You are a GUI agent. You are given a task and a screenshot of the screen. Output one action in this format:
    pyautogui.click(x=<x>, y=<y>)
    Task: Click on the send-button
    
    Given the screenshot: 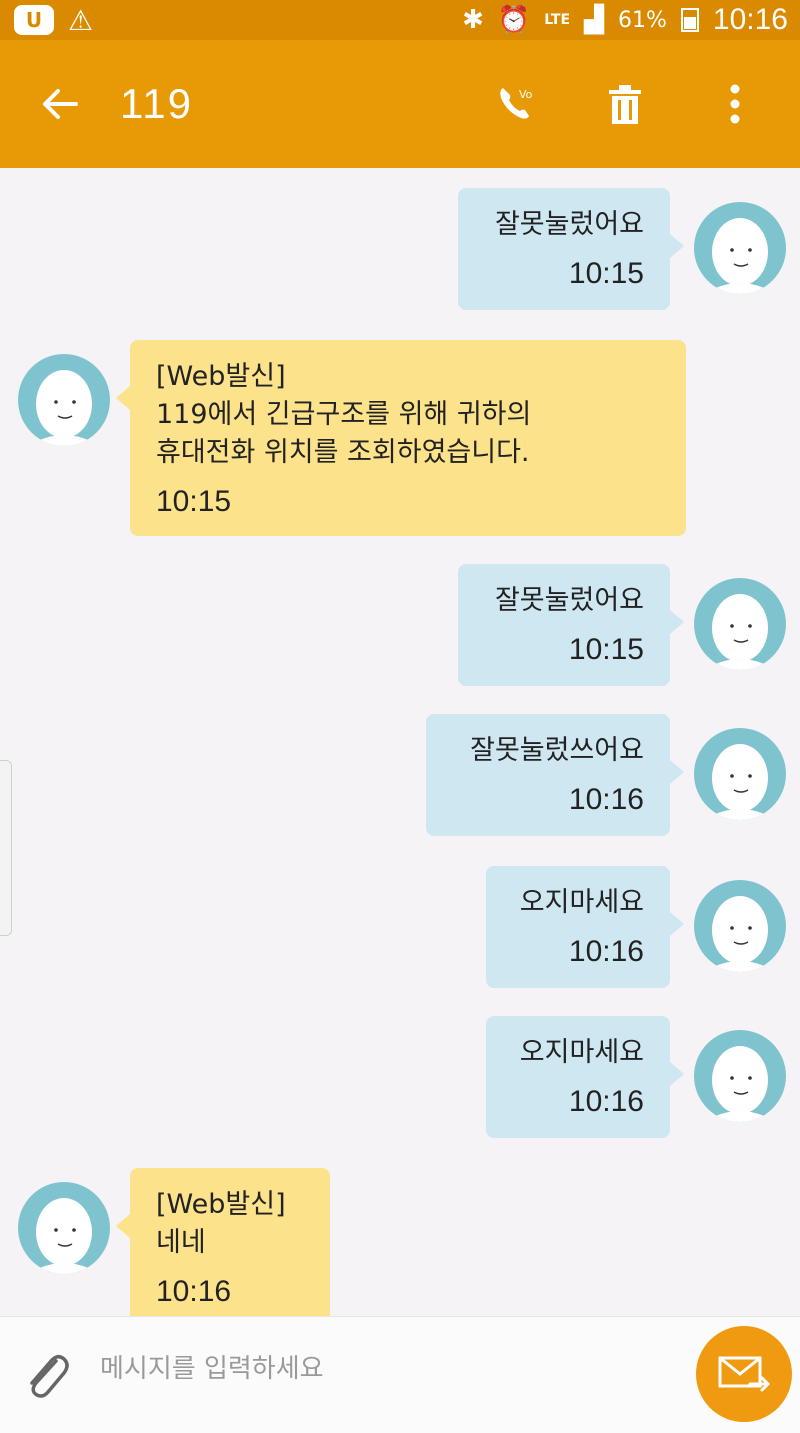 What is the action you would take?
    pyautogui.click(x=744, y=1374)
    